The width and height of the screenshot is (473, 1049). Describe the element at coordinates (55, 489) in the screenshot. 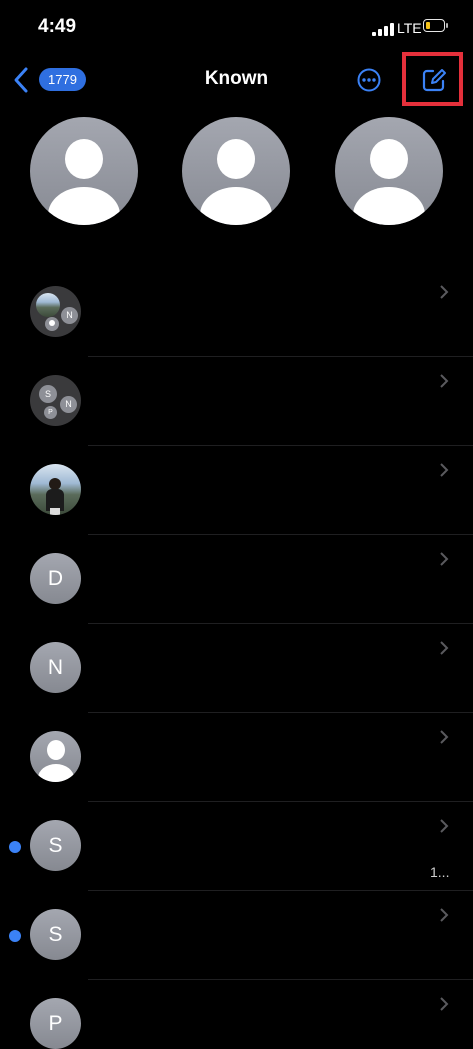

I see `contact-photo` at that location.